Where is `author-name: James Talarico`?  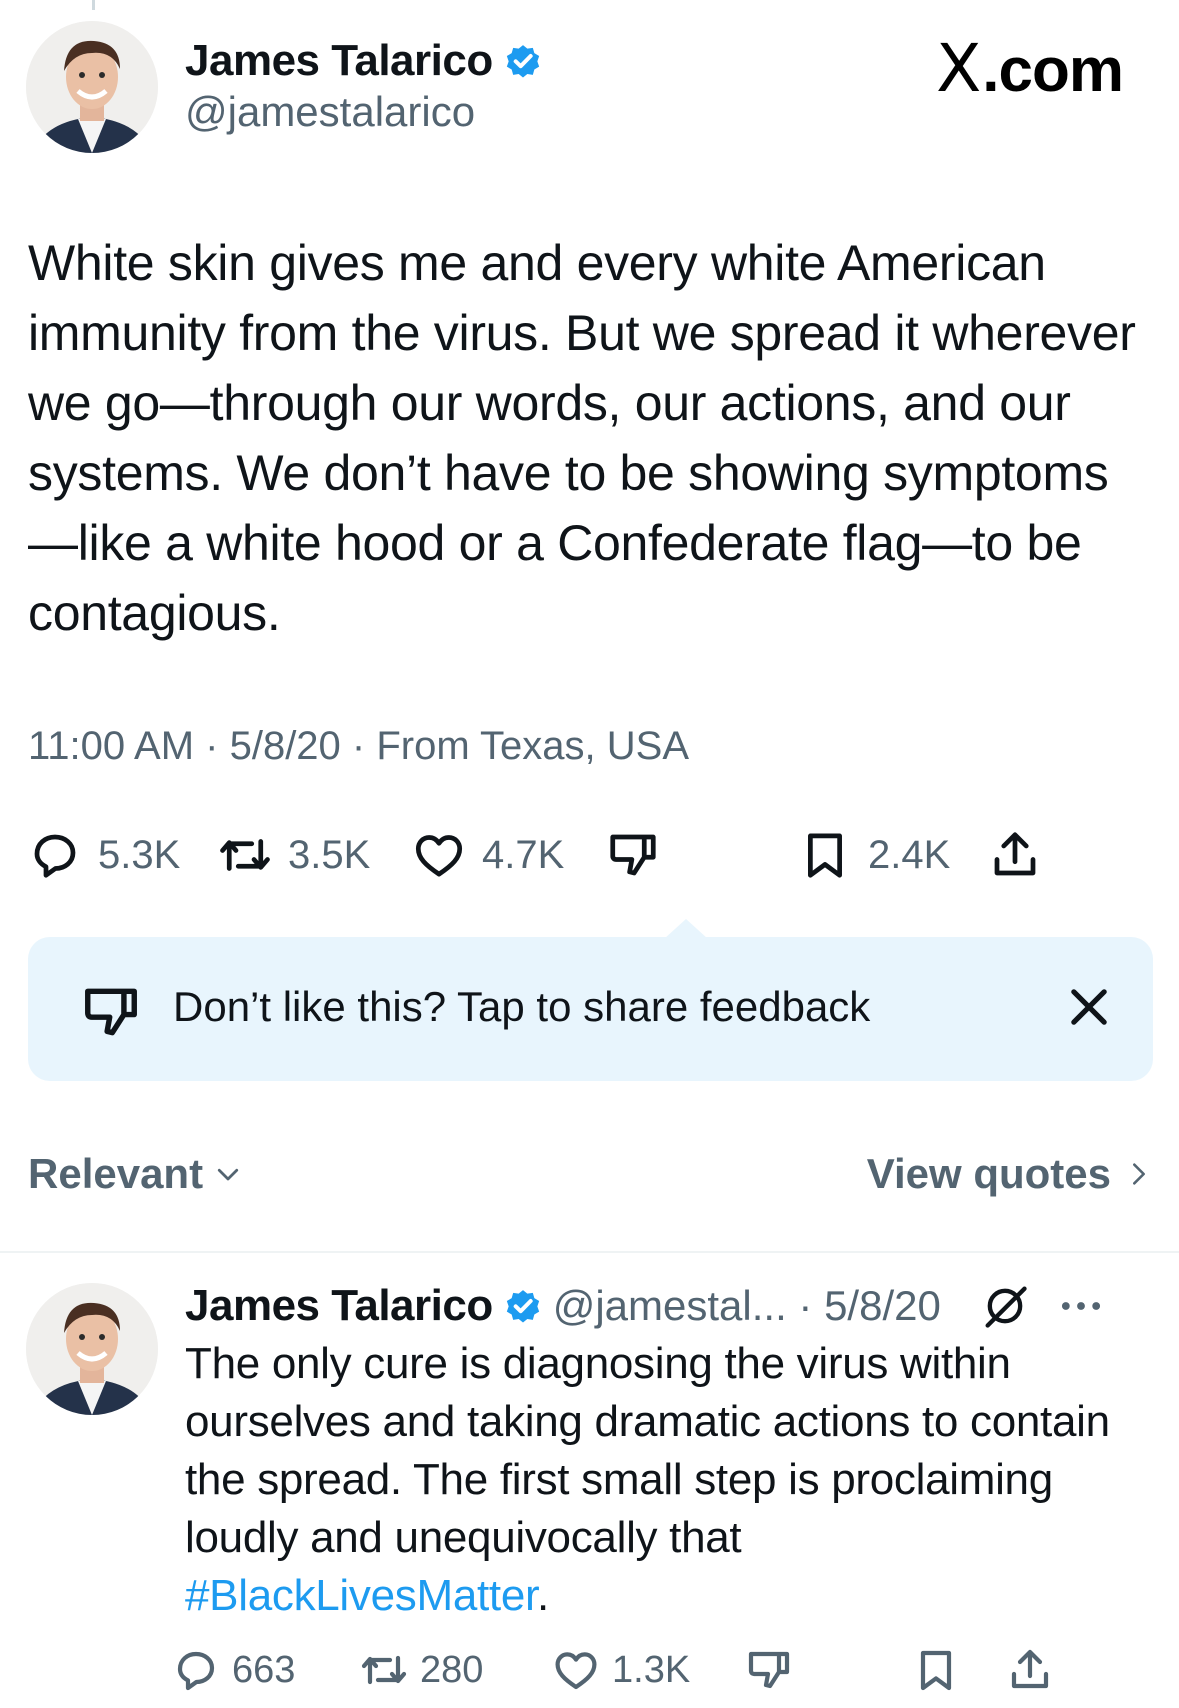 author-name: James Talarico is located at coordinates (339, 61).